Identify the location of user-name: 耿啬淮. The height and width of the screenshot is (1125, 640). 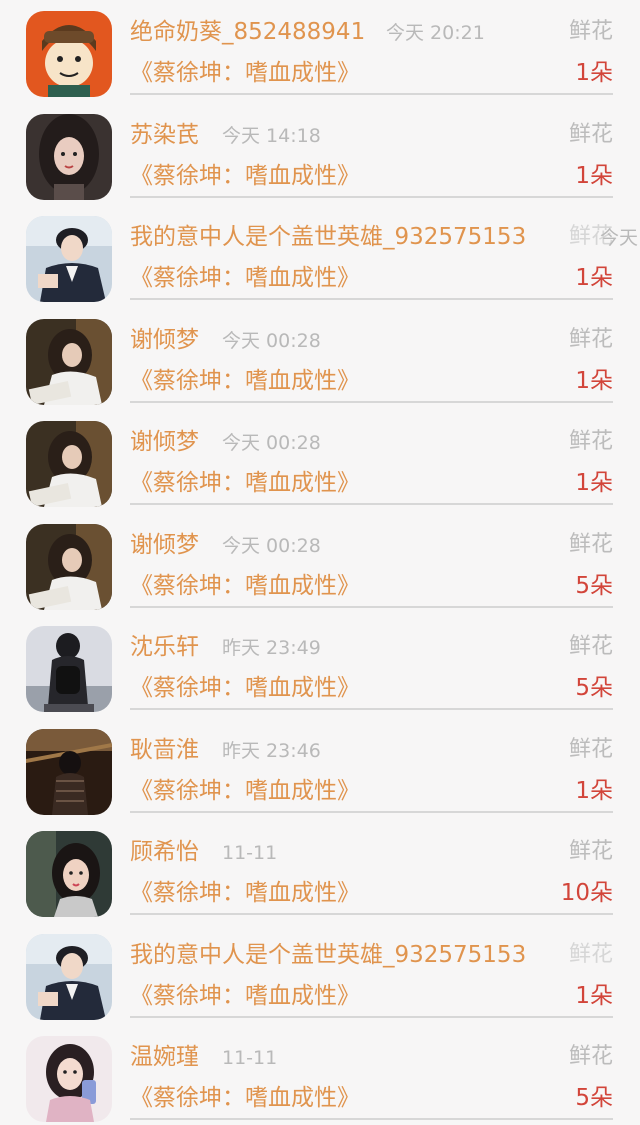
(164, 750).